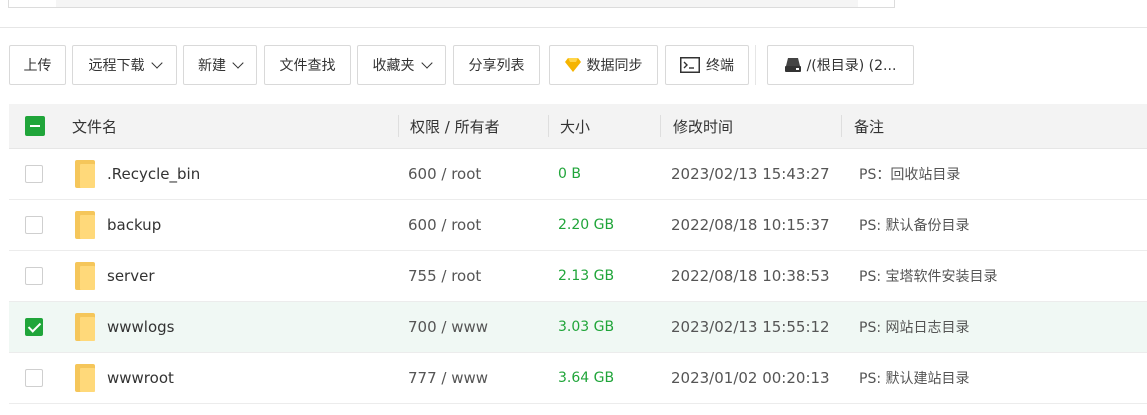 The image size is (1147, 415). What do you see at coordinates (33, 4) in the screenshot?
I see `back-button` at bounding box center [33, 4].